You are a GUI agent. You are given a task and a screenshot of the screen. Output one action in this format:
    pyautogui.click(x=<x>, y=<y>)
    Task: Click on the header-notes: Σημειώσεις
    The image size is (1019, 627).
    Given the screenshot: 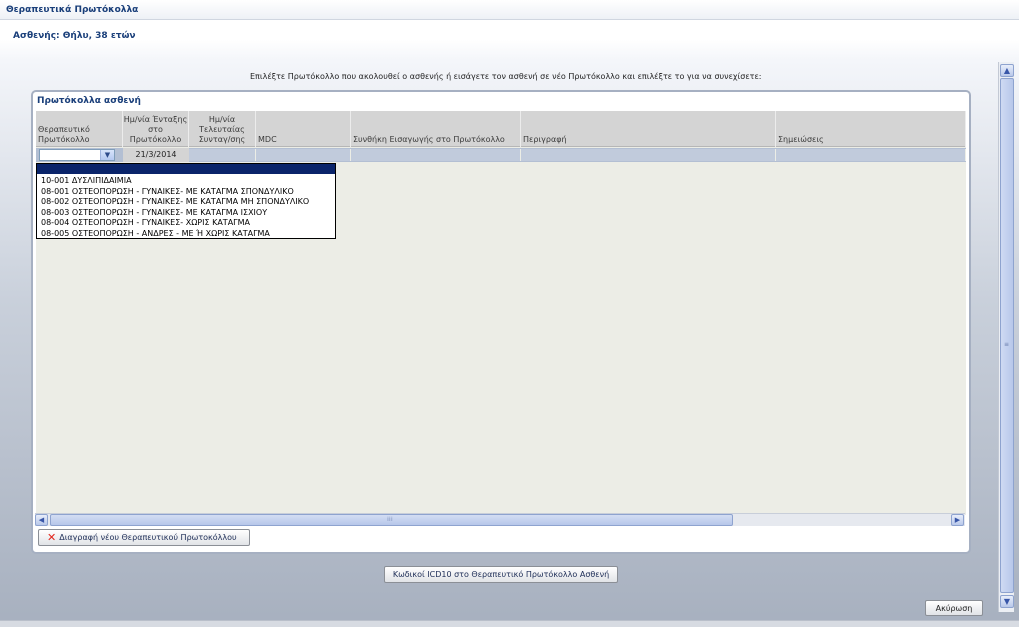 What is the action you would take?
    pyautogui.click(x=871, y=129)
    